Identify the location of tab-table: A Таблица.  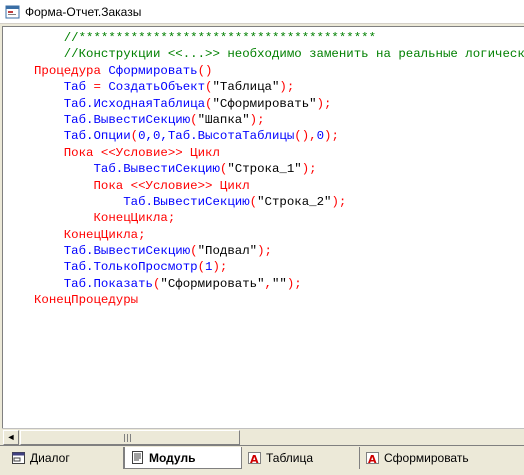
(301, 458).